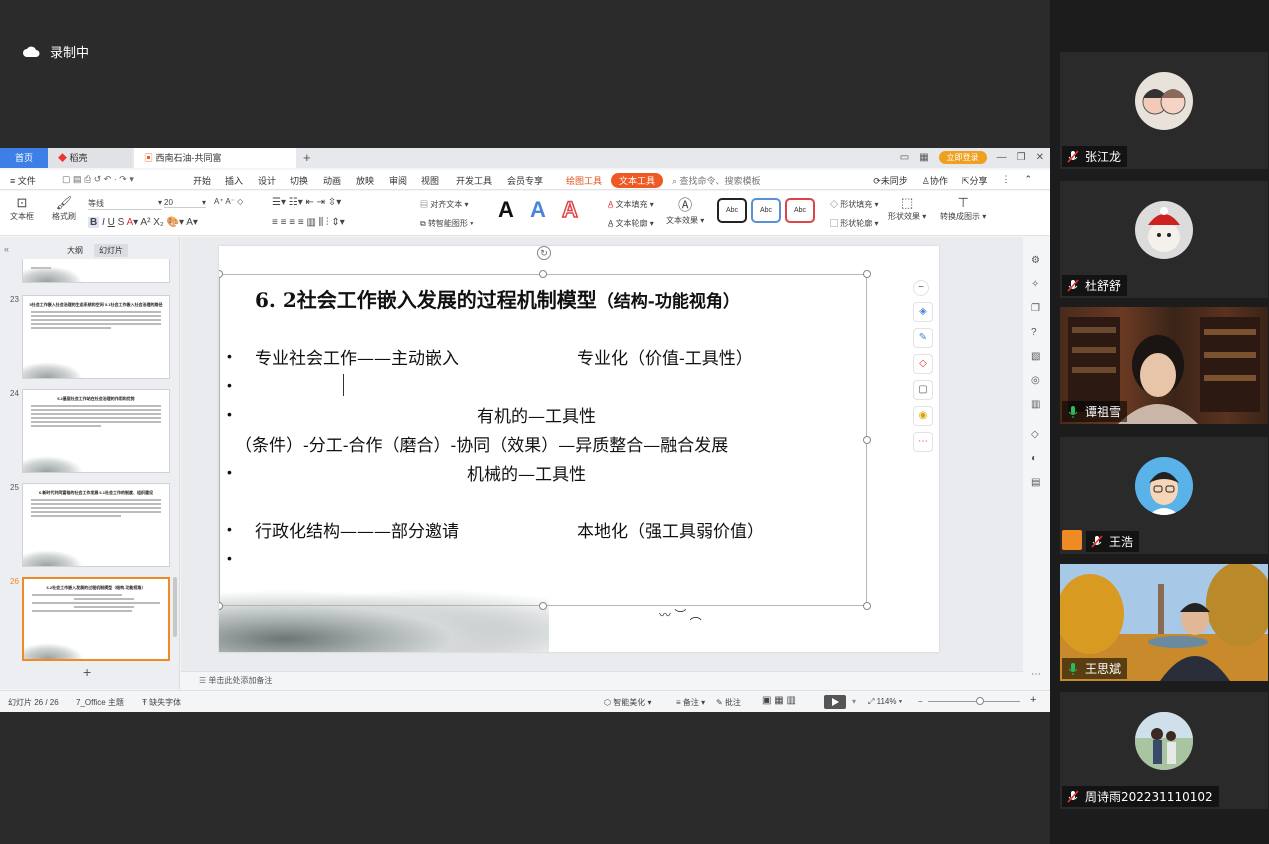 The image size is (1269, 844). What do you see at coordinates (631, 204) in the screenshot?
I see `text-fill-button: A̲ 文本填充 ▾` at bounding box center [631, 204].